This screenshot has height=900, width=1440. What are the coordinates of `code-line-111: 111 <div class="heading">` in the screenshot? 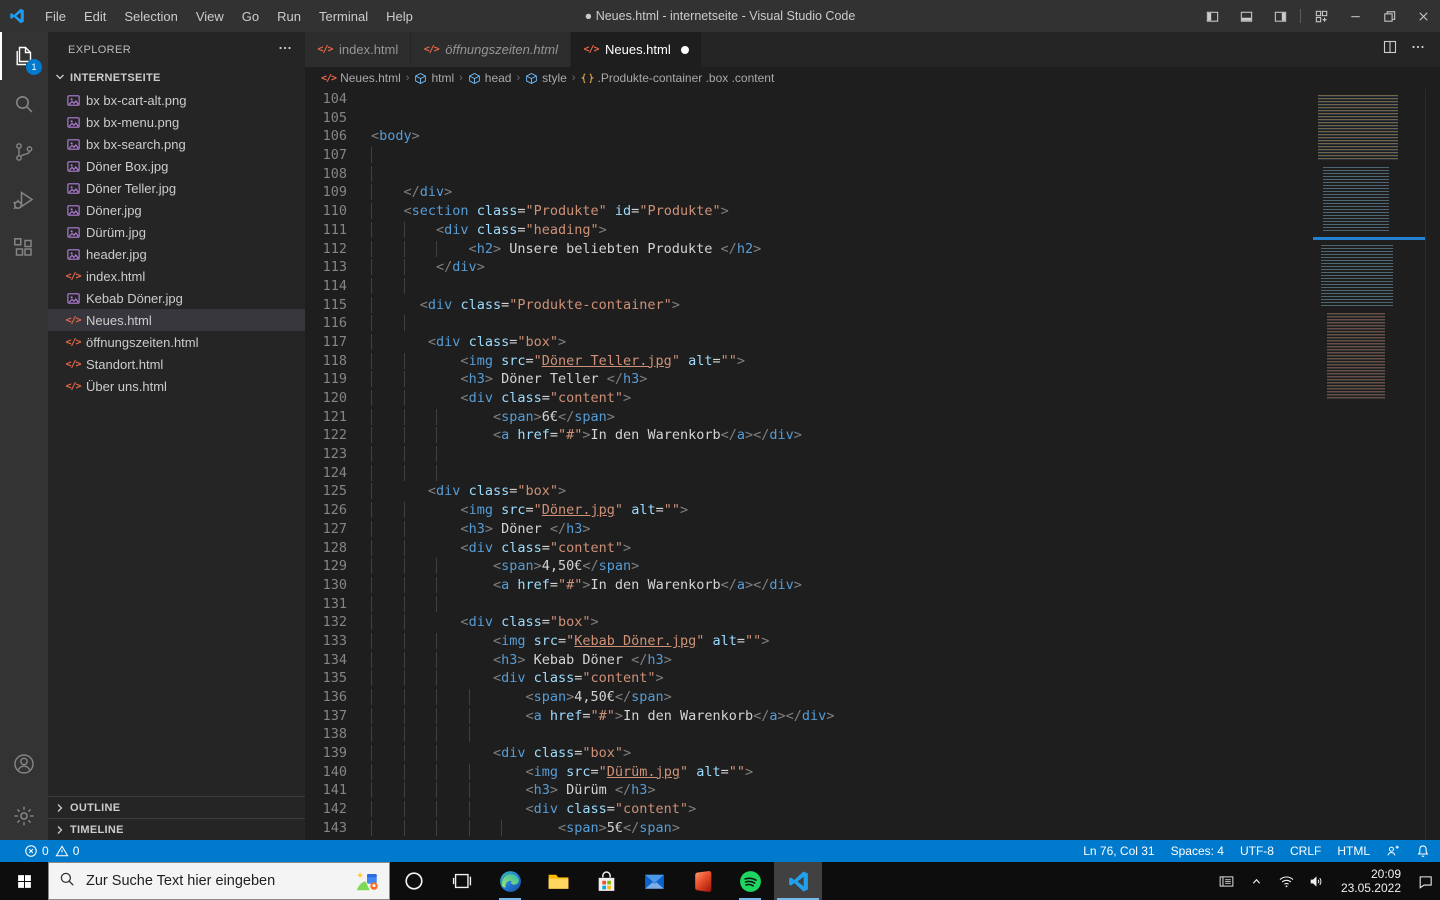 It's located at (872, 230).